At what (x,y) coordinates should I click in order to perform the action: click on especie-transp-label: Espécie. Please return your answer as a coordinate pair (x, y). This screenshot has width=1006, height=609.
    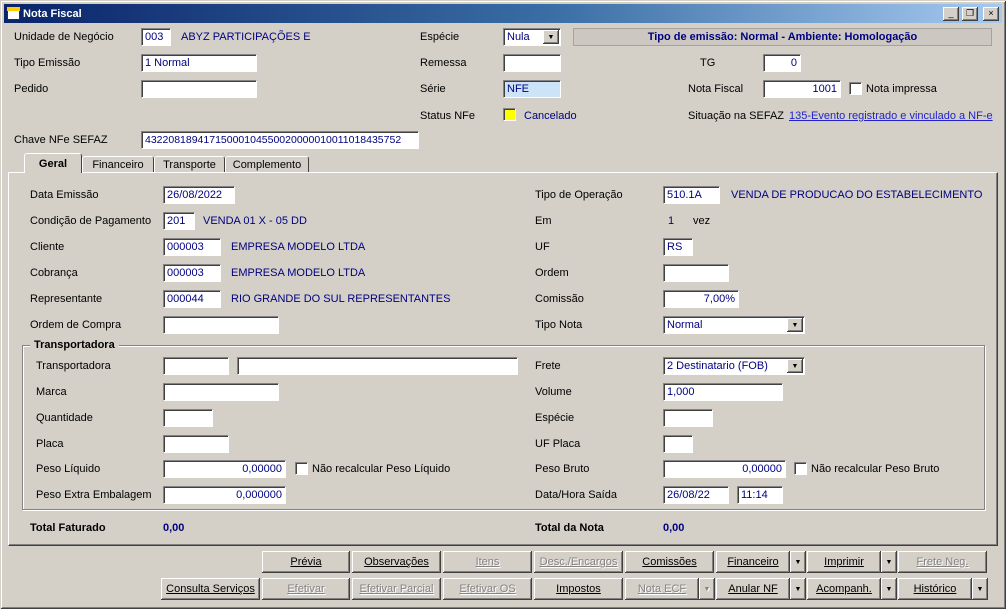
    Looking at the image, I should click on (555, 418).